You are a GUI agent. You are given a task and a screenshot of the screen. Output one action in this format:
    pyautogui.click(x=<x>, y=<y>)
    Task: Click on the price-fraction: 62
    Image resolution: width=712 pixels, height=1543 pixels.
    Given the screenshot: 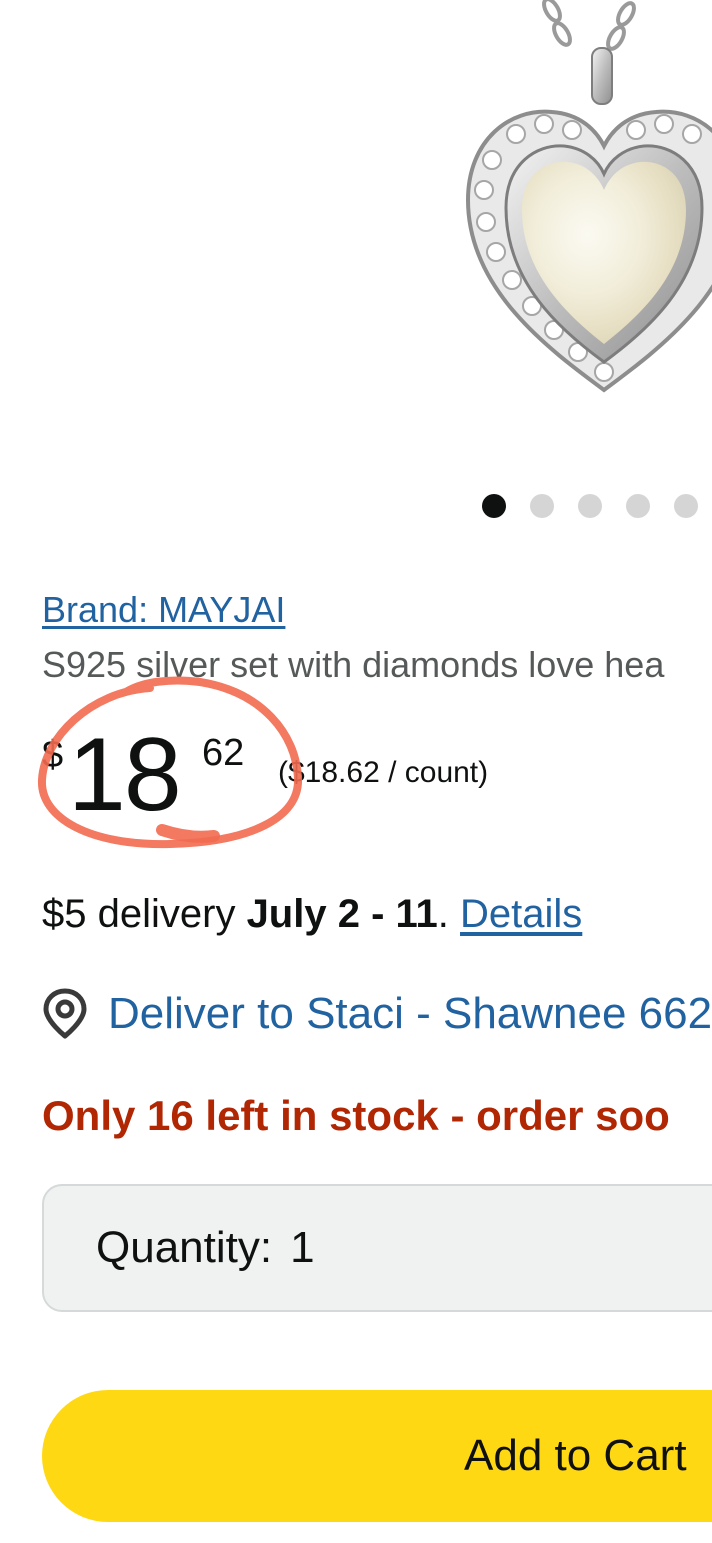 What is the action you would take?
    pyautogui.click(x=223, y=753)
    